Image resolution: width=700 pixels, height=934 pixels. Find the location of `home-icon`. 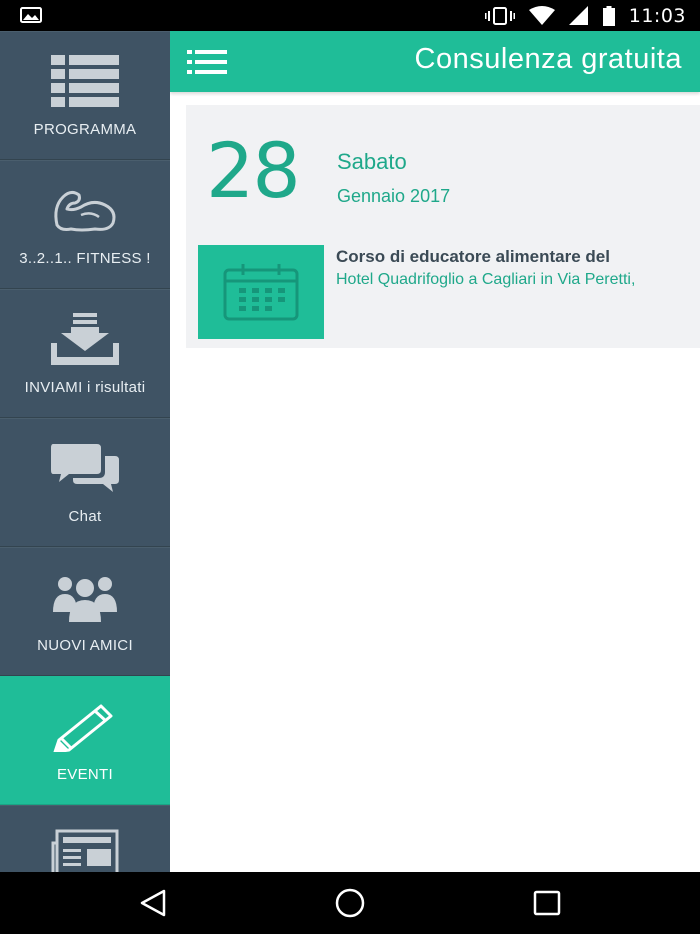

home-icon is located at coordinates (350, 903).